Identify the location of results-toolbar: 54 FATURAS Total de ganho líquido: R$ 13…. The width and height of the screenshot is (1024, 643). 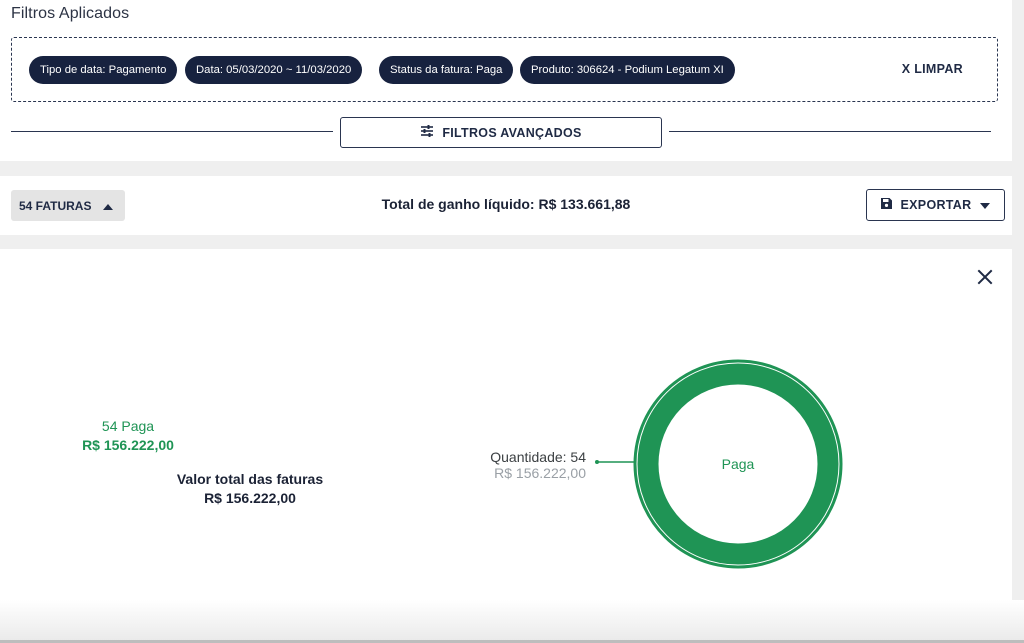
(506, 205).